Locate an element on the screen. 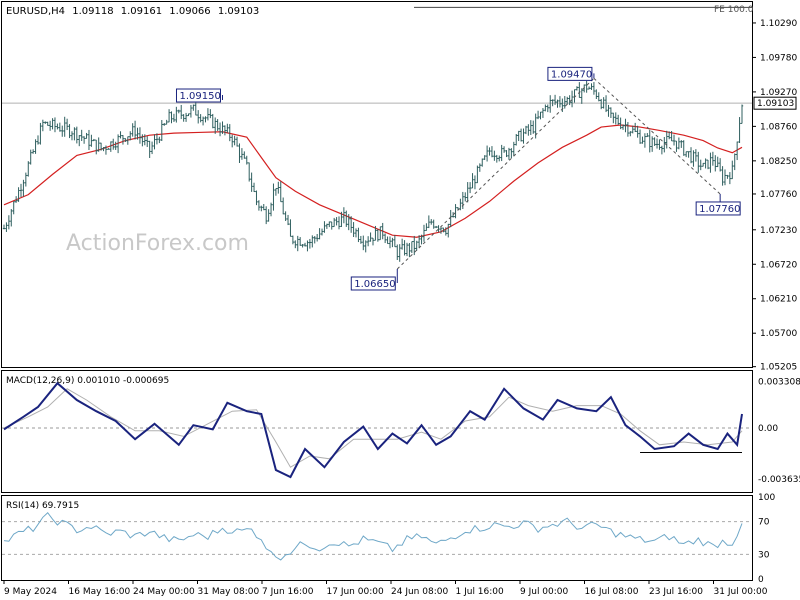  x-tick-label: 24 May 00:00 is located at coordinates (164, 592).